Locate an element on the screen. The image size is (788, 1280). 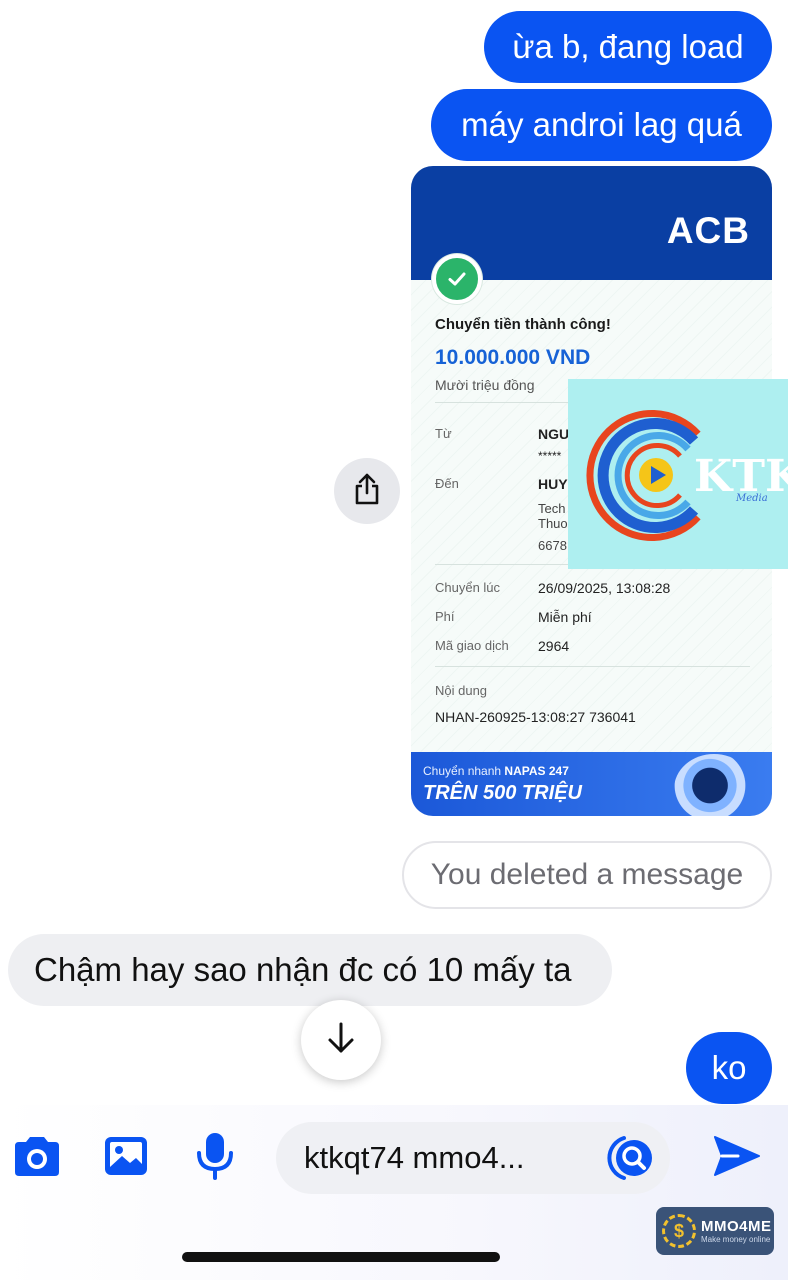
from-name: NGU is located at coordinates (554, 434).